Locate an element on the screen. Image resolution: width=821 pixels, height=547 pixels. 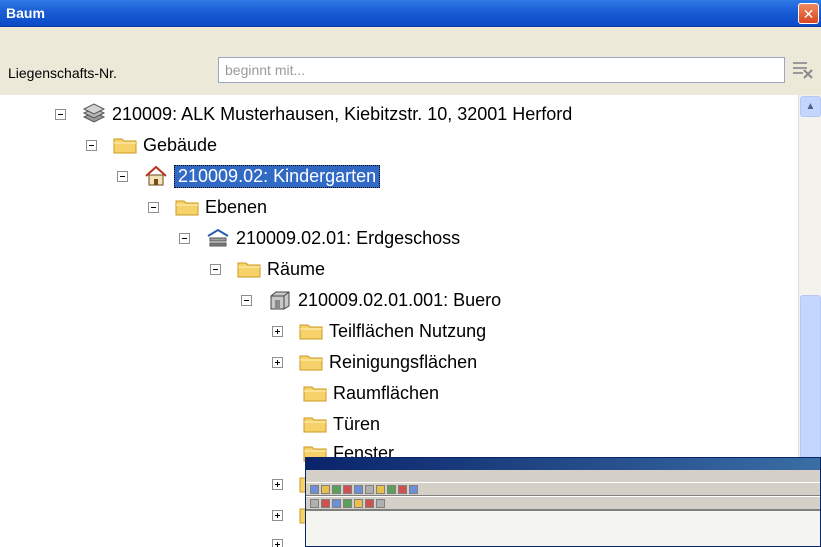
thumbnail-menubar is located at coordinates (563, 476).